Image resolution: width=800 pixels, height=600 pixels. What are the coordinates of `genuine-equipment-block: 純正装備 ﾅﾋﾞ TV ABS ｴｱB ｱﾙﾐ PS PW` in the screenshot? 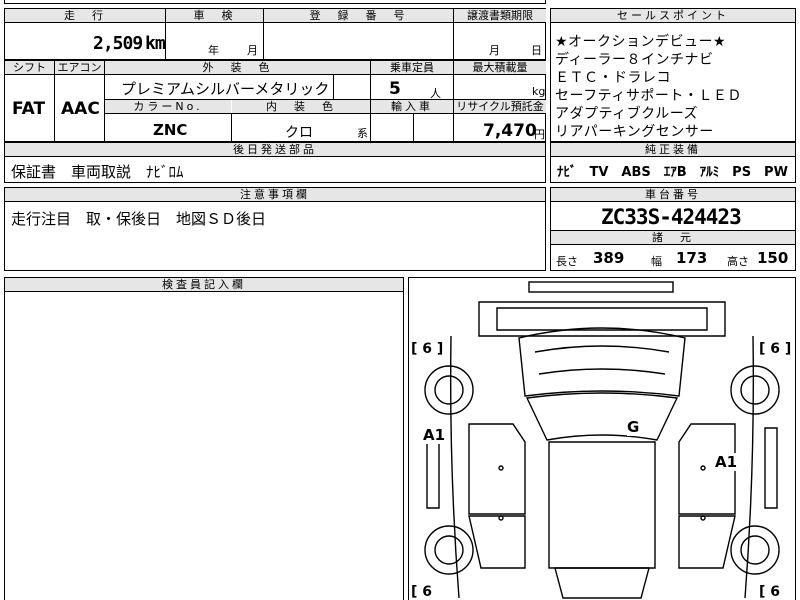 It's located at (673, 162).